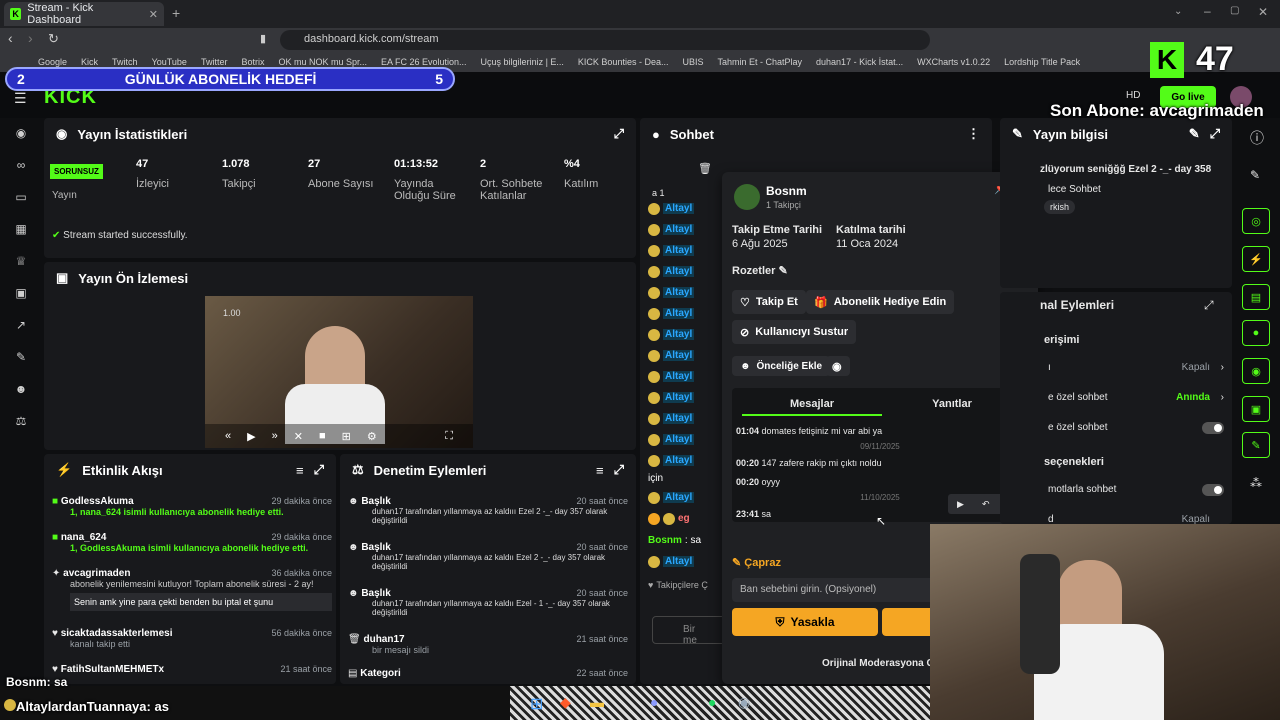  I want to click on activity-name: nana_624, so click(84, 537).